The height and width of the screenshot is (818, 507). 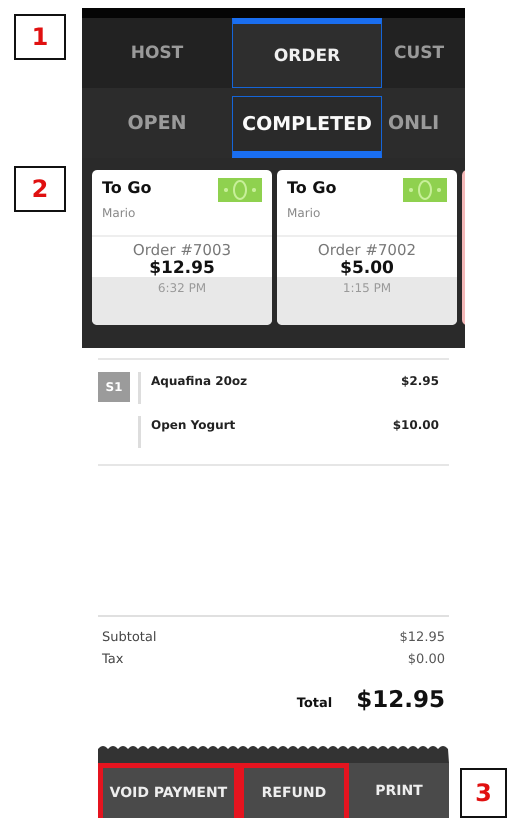 I want to click on action-button: VOID PAYMENT, so click(x=168, y=790).